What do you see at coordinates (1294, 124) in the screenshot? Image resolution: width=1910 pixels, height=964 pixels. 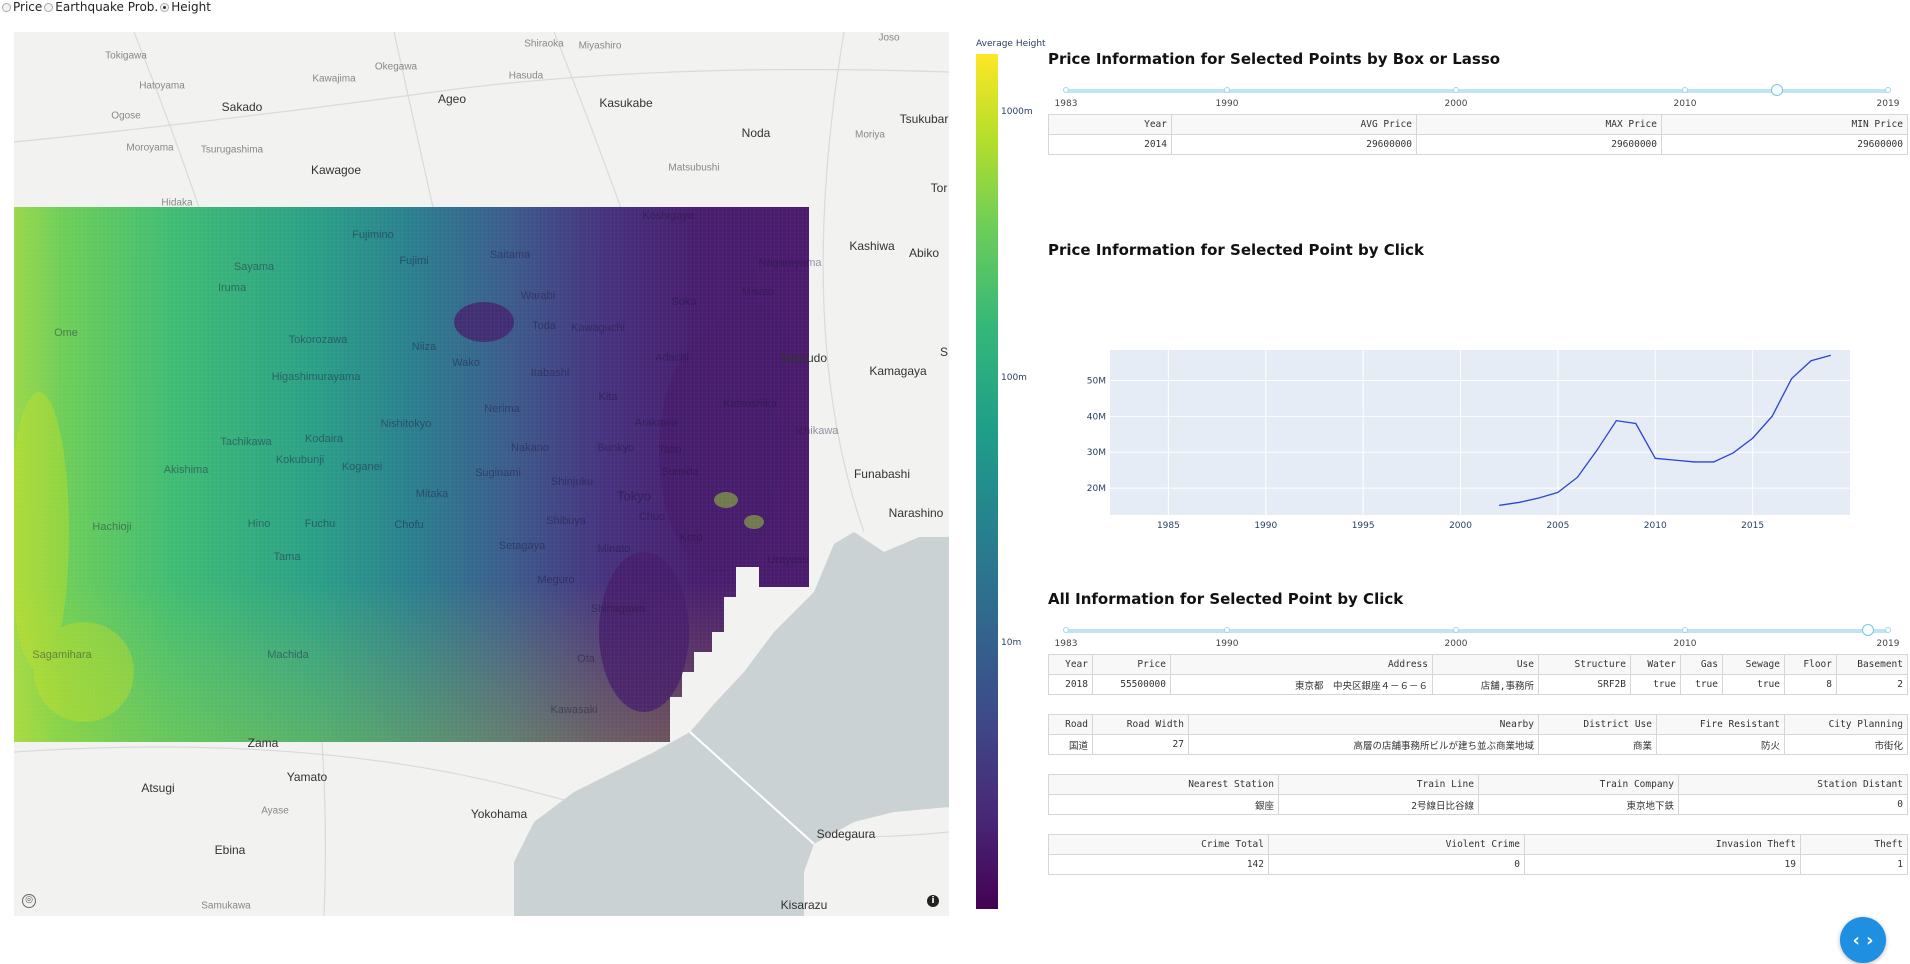 I see `table-header: AVG Price` at bounding box center [1294, 124].